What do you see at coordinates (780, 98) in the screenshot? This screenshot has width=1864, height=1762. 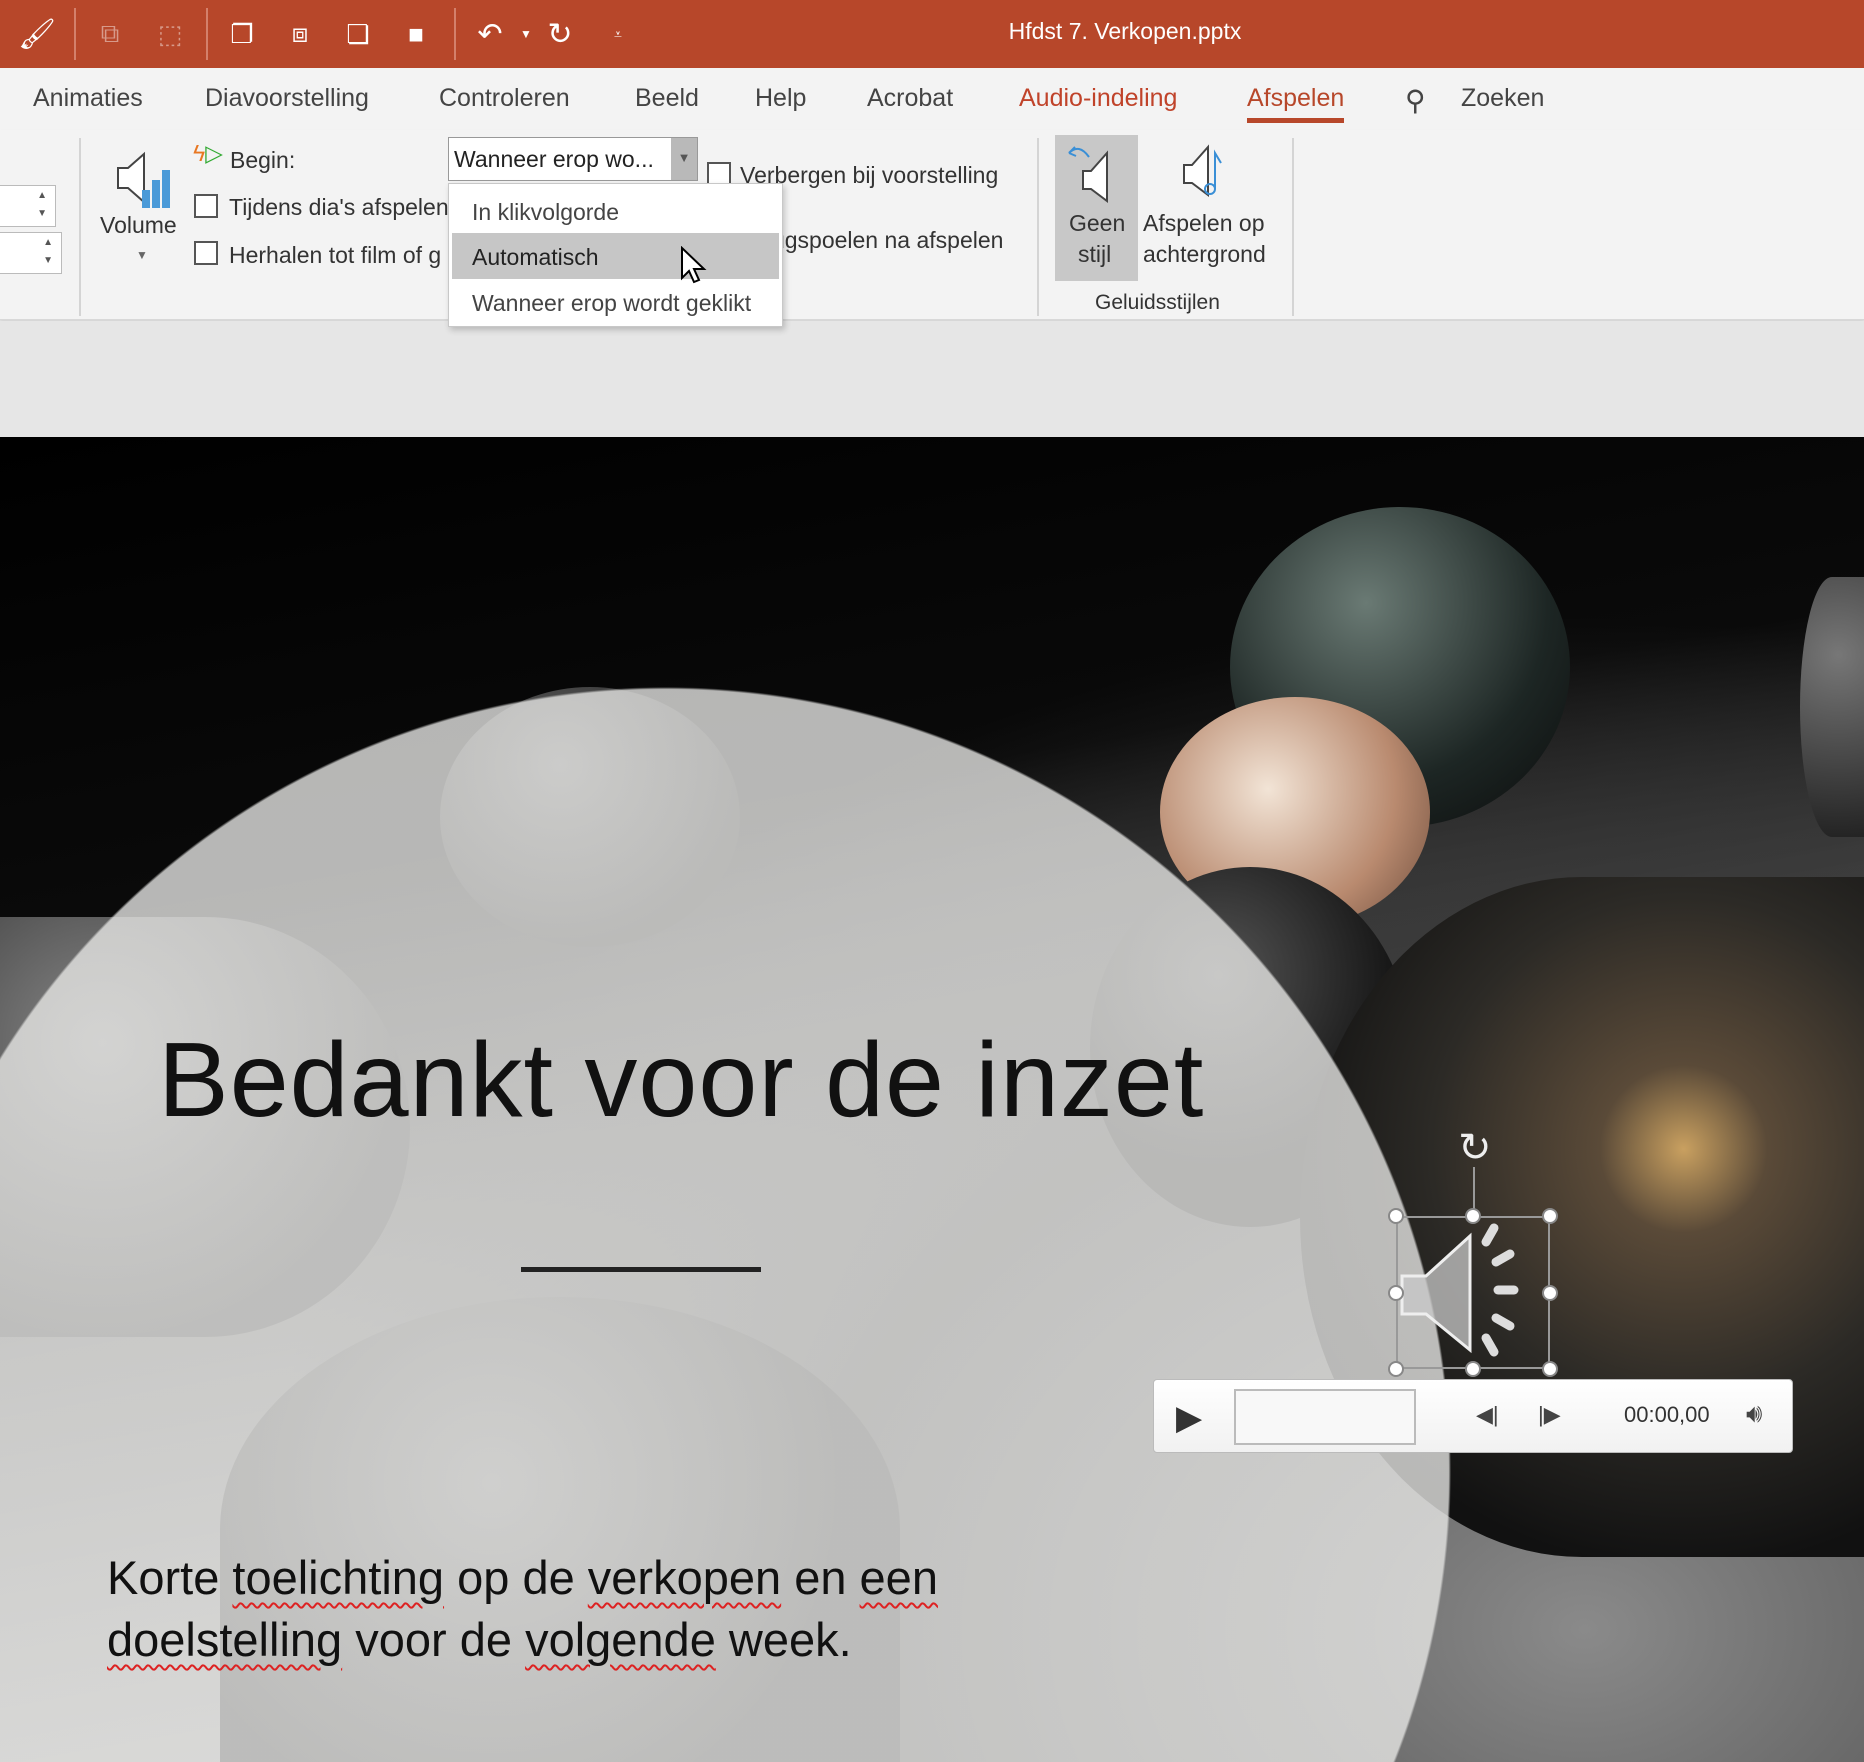 I see `tab-help: Help` at bounding box center [780, 98].